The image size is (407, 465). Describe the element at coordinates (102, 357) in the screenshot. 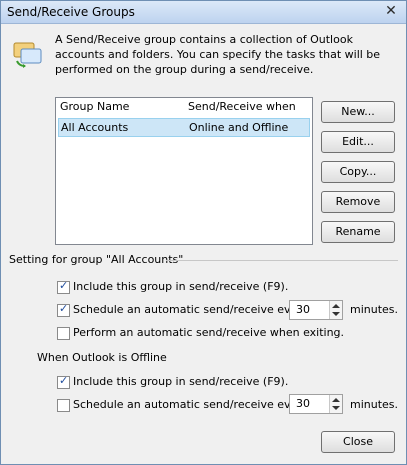

I see `offline-title: When Outlook is Offline` at that location.